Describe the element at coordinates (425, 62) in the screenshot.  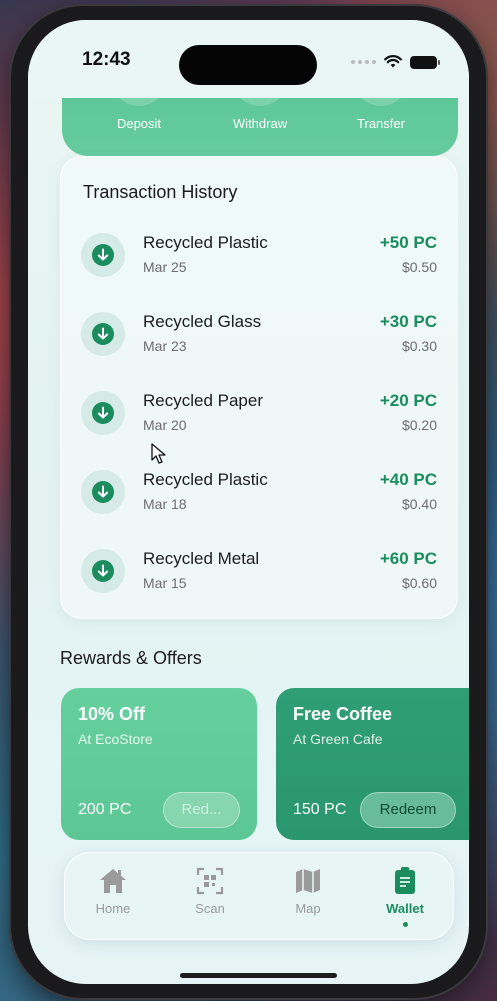
I see `battery-icon` at that location.